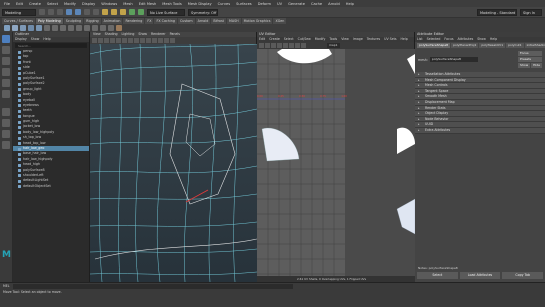 The width and height of the screenshot is (545, 307). Describe the element at coordinates (6, 94) in the screenshot. I see `scale-tool-icon` at that location.